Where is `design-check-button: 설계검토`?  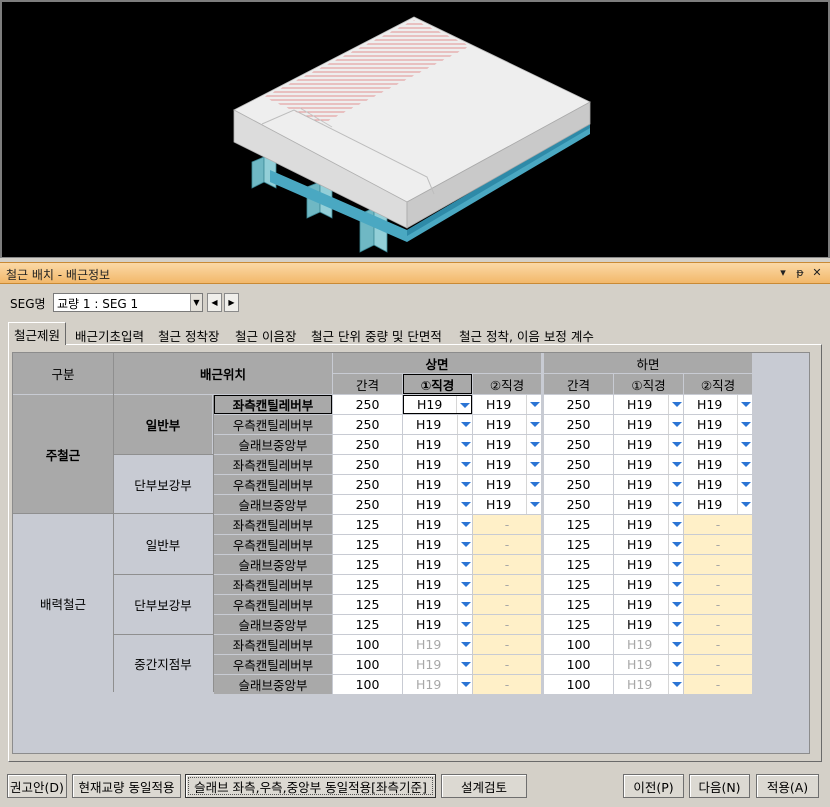
design-check-button: 설계검토 is located at coordinates (484, 786).